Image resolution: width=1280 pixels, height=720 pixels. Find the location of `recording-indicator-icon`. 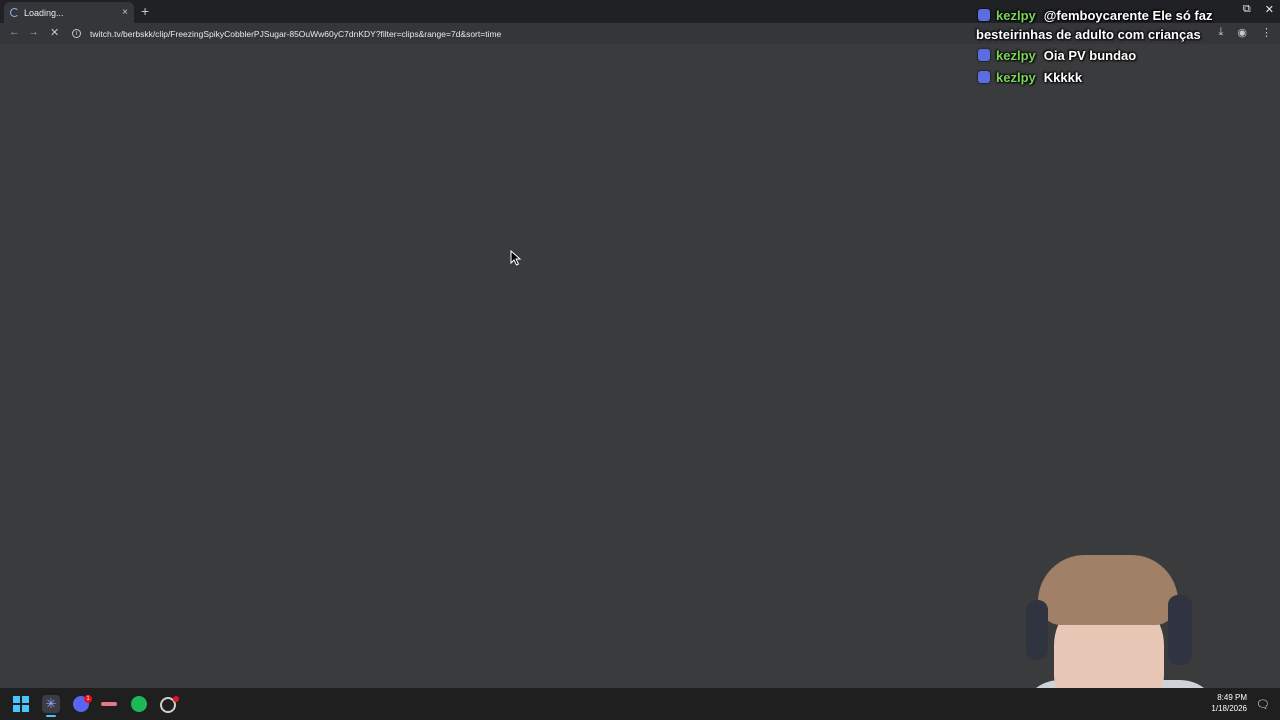

recording-indicator-icon is located at coordinates (176, 699).